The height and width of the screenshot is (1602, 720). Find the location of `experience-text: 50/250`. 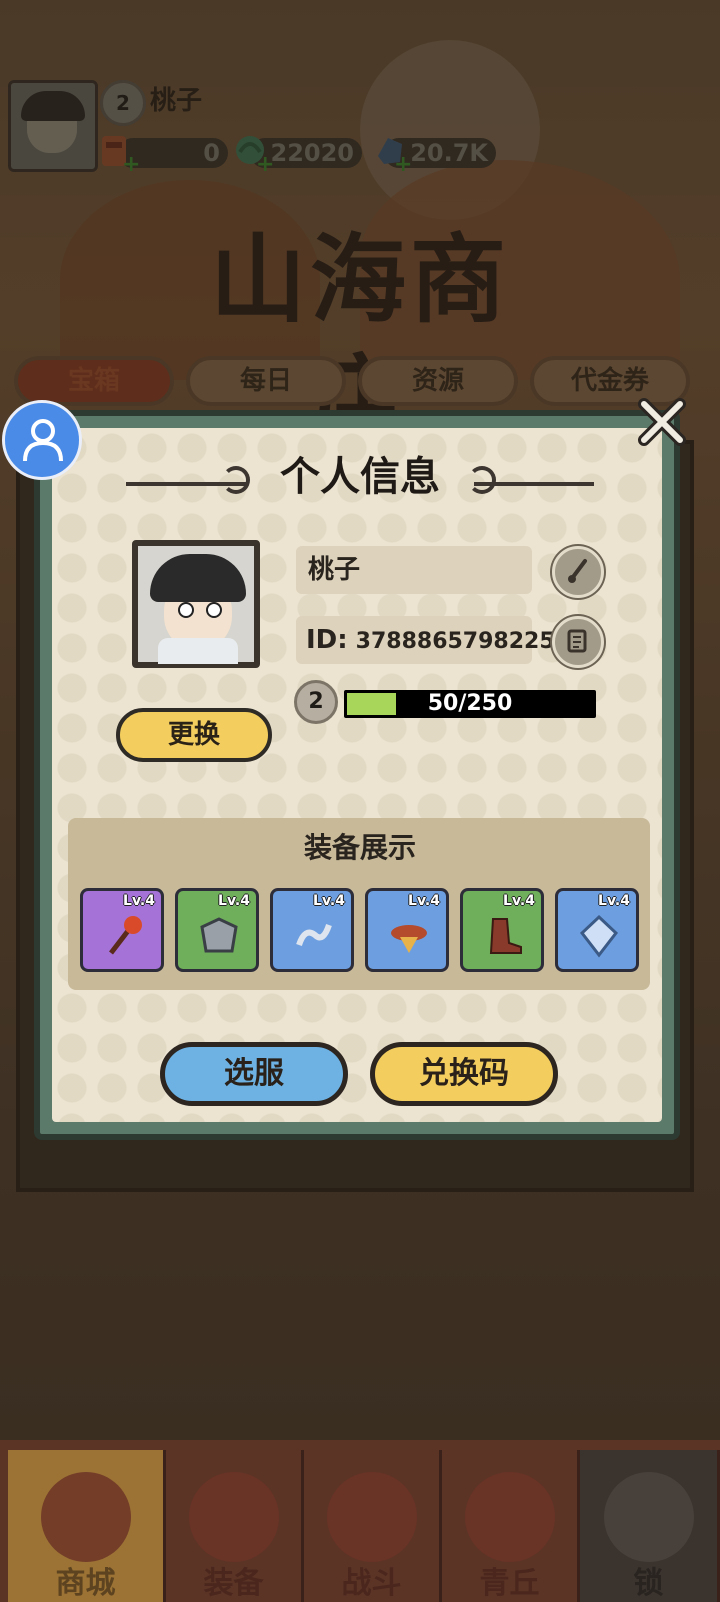

experience-text: 50/250 is located at coordinates (470, 703).